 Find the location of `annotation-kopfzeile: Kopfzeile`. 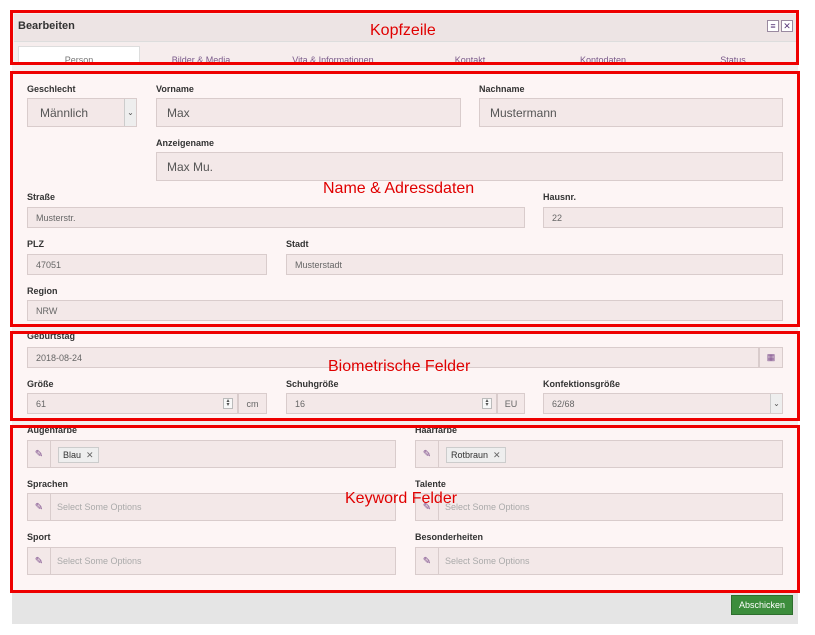

annotation-kopfzeile: Kopfzeile is located at coordinates (403, 30).